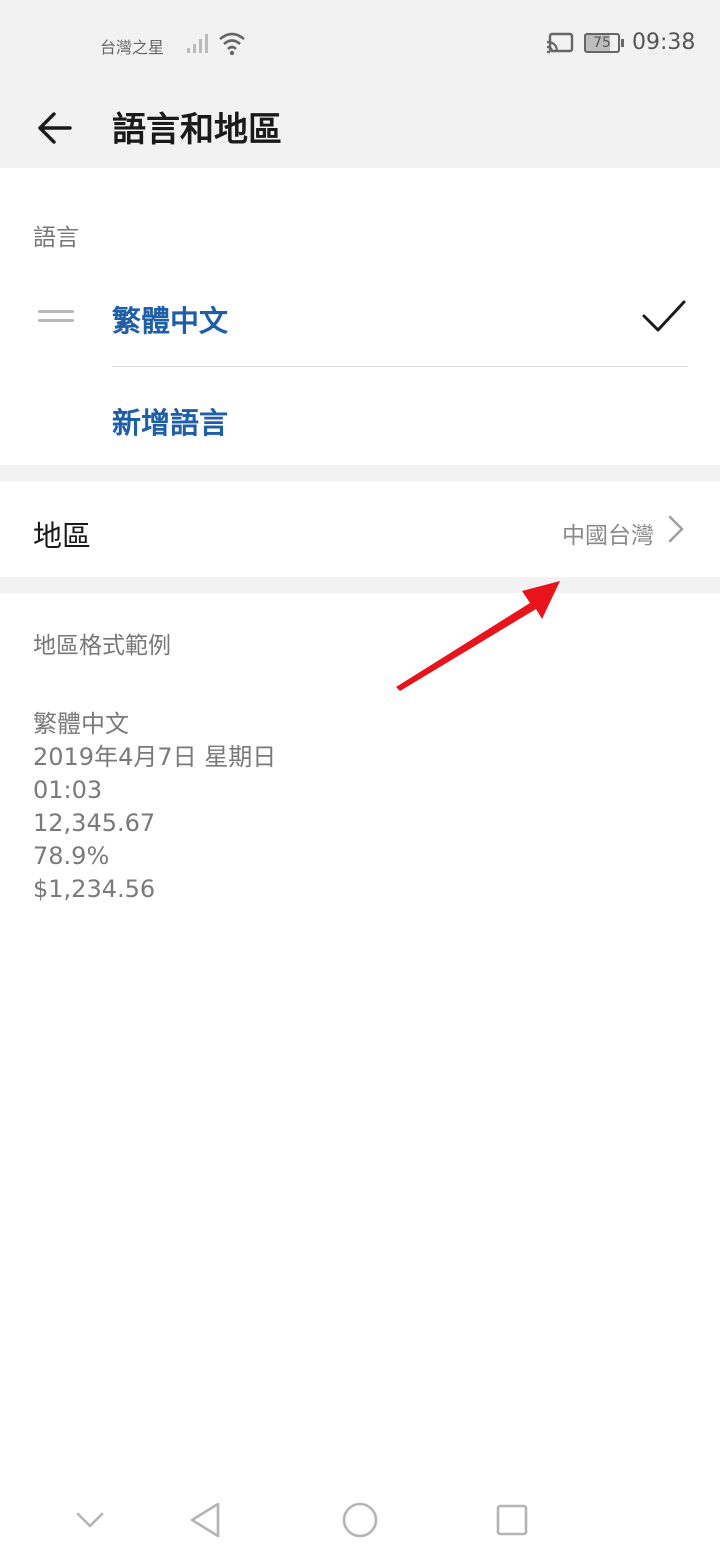  What do you see at coordinates (360, 128) in the screenshot?
I see `app-bar: 語言和地區` at bounding box center [360, 128].